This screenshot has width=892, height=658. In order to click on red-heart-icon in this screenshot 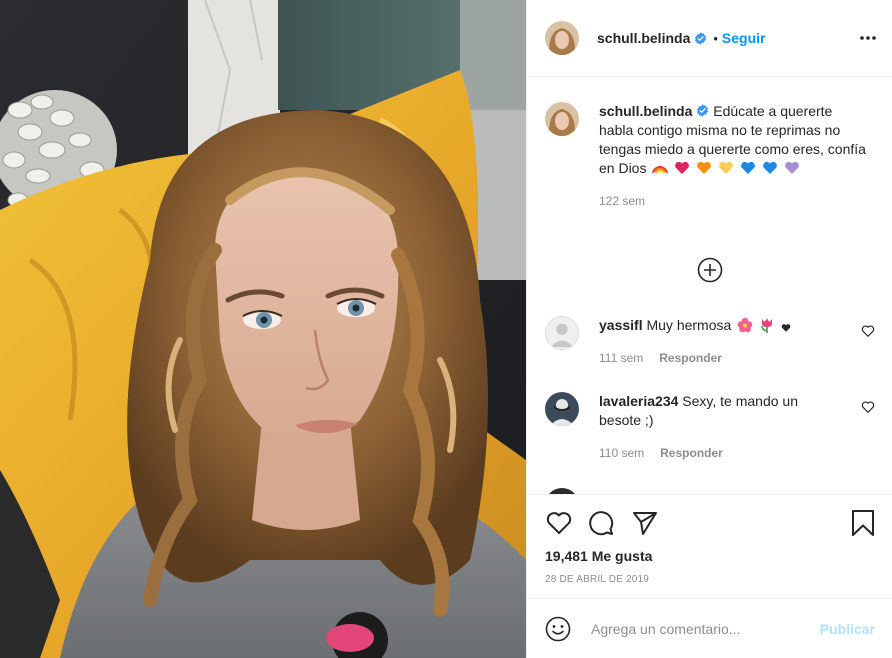, I will do `click(682, 168)`.